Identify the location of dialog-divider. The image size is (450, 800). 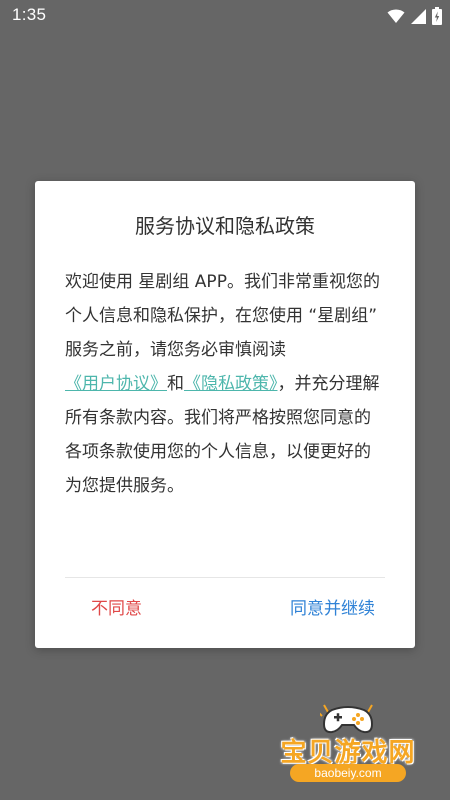
(225, 577).